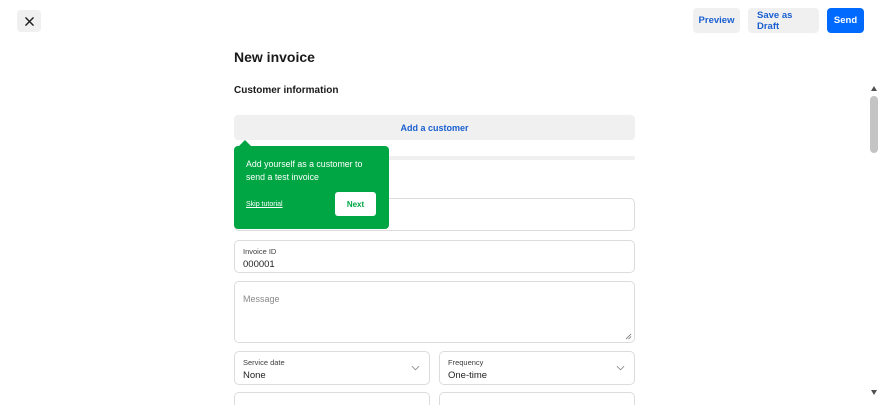 The height and width of the screenshot is (405, 880). What do you see at coordinates (783, 20) in the screenshot?
I see `save-draft-button: Save as Draft` at bounding box center [783, 20].